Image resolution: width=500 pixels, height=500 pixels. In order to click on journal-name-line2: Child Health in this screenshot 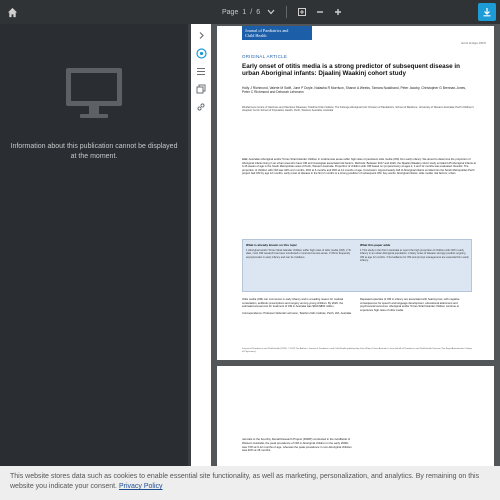, I will do `click(256, 35)`.